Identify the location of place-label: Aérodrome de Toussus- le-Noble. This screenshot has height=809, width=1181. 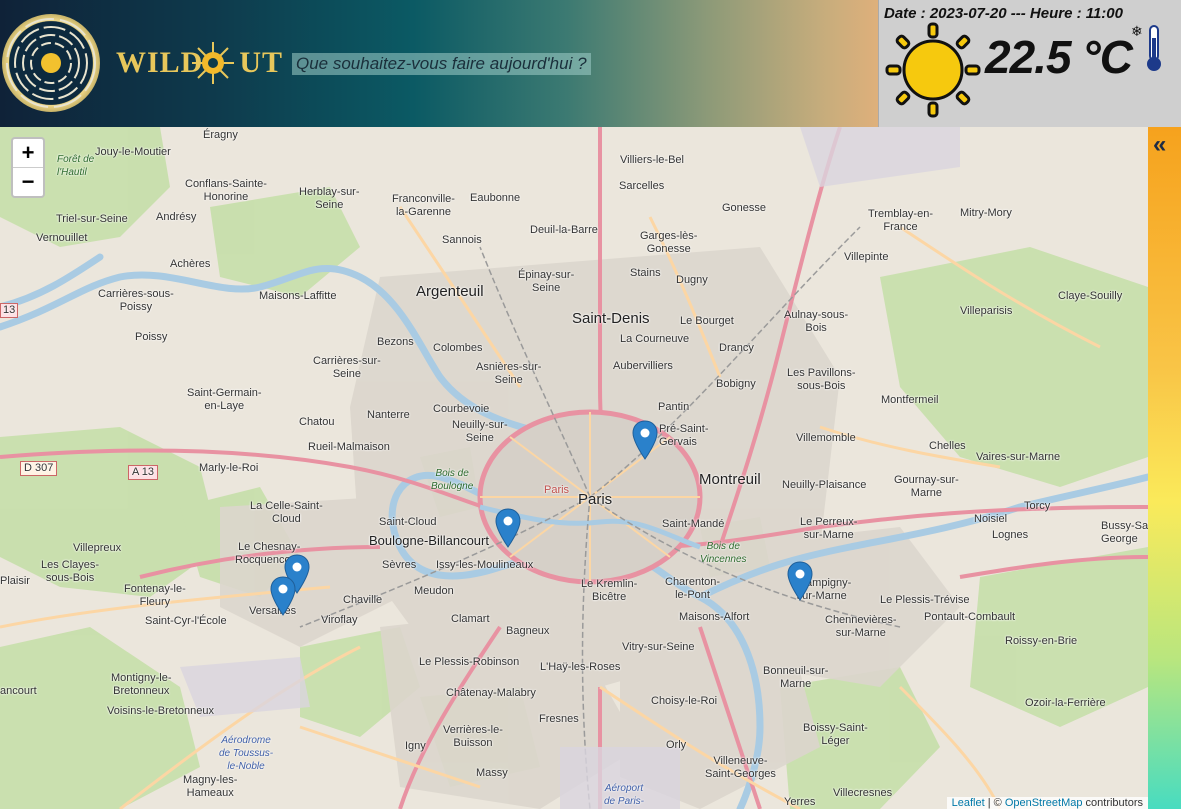
(246, 753).